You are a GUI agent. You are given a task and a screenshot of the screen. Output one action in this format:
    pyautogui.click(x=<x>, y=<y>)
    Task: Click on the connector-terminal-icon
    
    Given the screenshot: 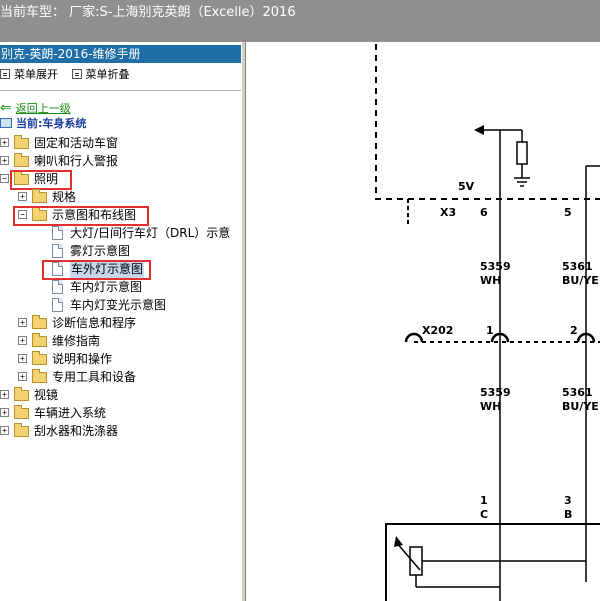 What is the action you would take?
    pyautogui.click(x=414, y=337)
    